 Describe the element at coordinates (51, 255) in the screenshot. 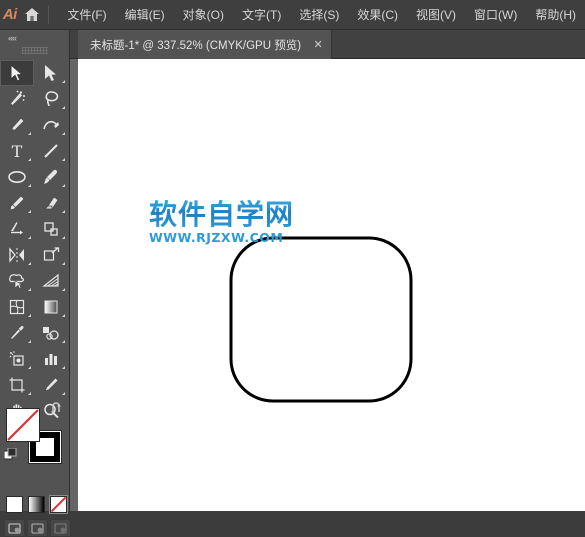

I see `free-transform-tool` at that location.